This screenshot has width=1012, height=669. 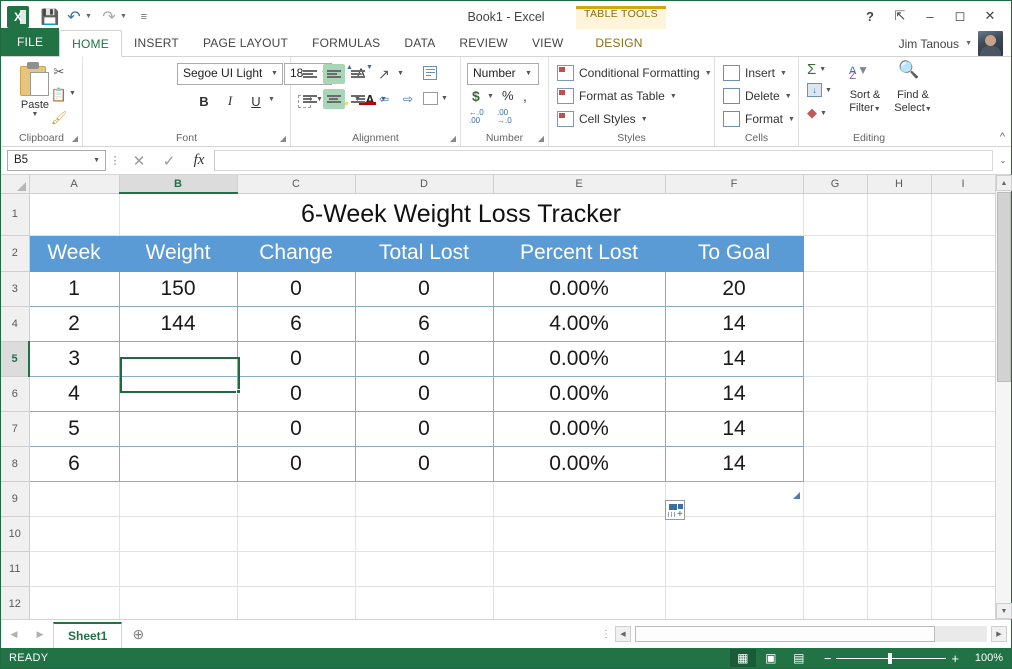 I want to click on cell-h1, so click(x=899, y=214).